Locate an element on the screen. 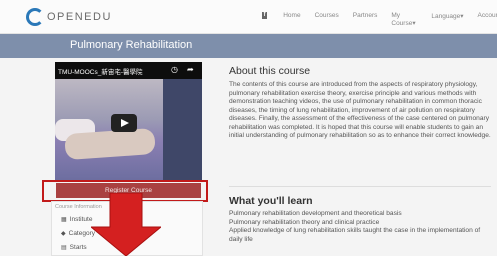  nav-language: Language▾ is located at coordinates (447, 19).